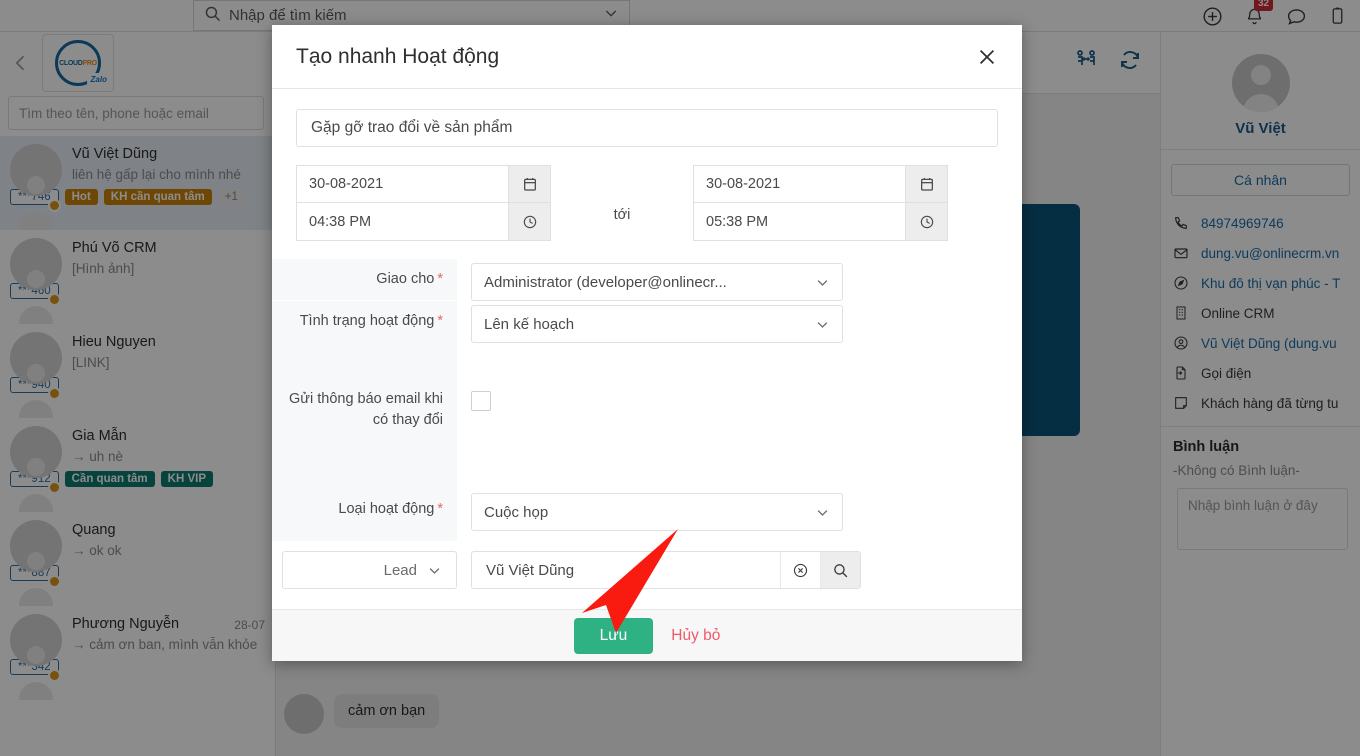 This screenshot has width=1360, height=756. I want to click on assign-to-label: Giao cho *, so click(364, 280).